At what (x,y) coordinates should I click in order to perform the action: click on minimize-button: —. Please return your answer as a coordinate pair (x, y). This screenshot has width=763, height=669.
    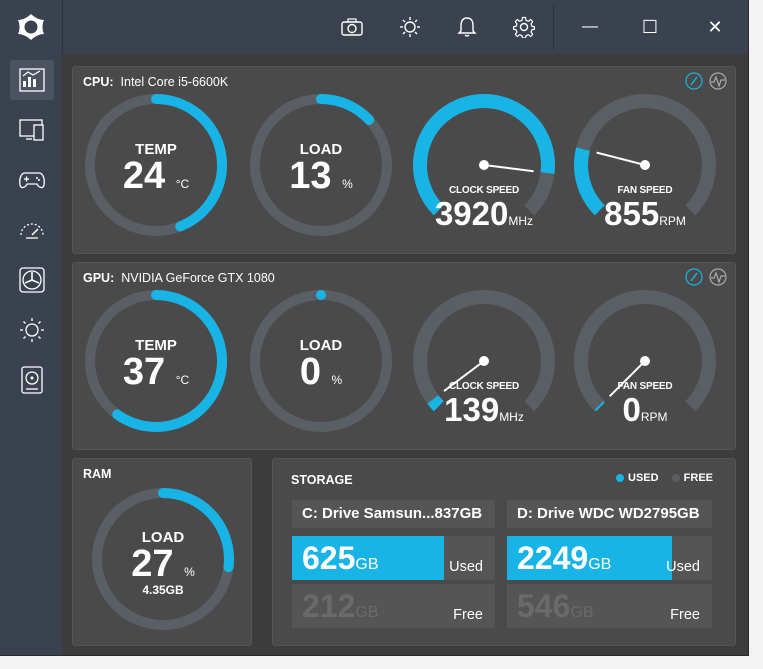
    Looking at the image, I should click on (590, 27).